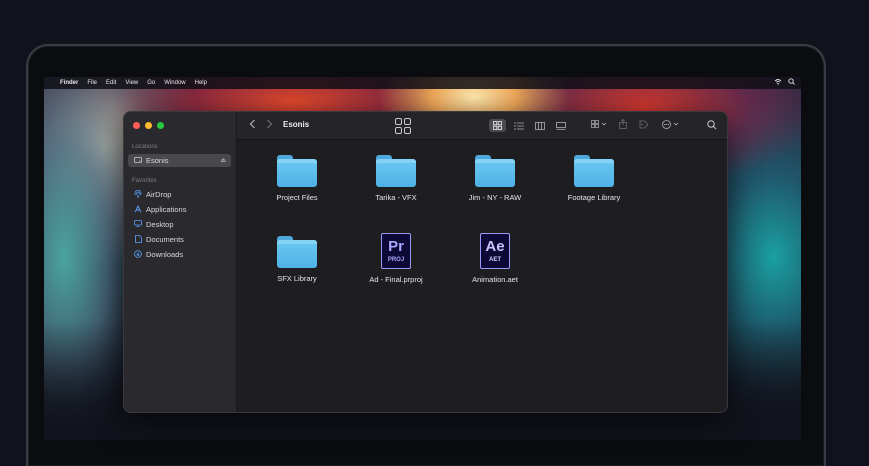 The width and height of the screenshot is (869, 466). Describe the element at coordinates (495, 246) in the screenshot. I see `aftereffects-badge: Ae` at that location.